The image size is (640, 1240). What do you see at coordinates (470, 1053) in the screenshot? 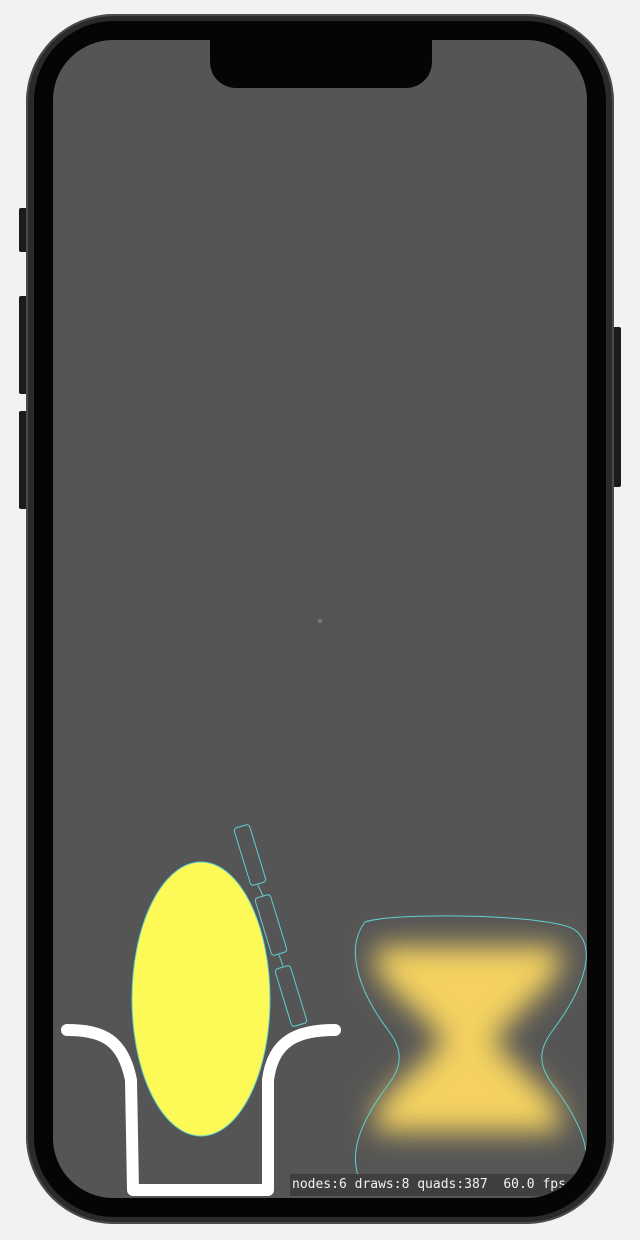
I see `glowing-hourglass` at bounding box center [470, 1053].